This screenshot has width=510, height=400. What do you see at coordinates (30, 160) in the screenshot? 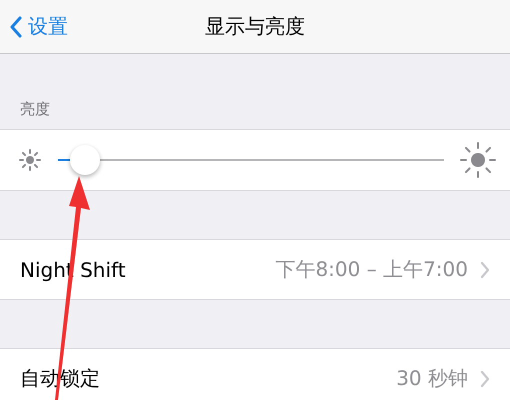
I see `small-sun-icon` at bounding box center [30, 160].